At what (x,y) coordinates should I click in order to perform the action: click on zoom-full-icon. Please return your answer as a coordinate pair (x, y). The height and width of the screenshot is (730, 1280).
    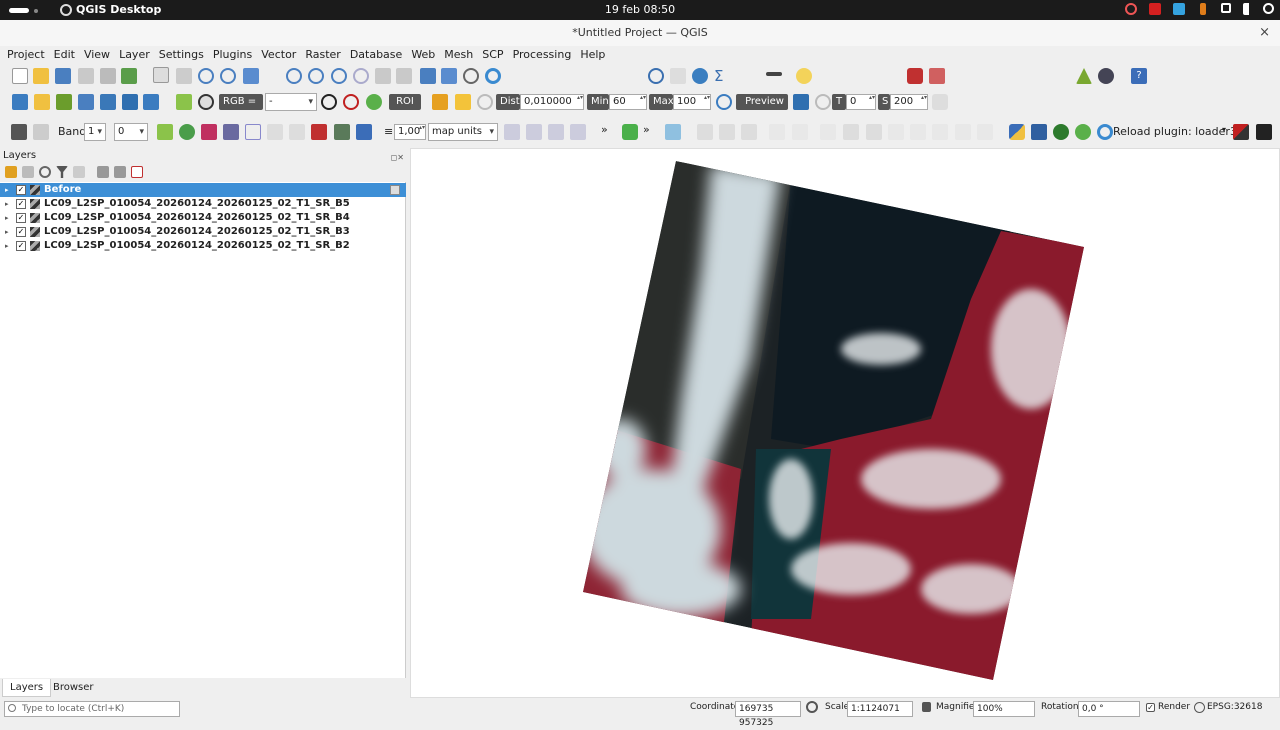
    Looking at the image, I should click on (251, 76).